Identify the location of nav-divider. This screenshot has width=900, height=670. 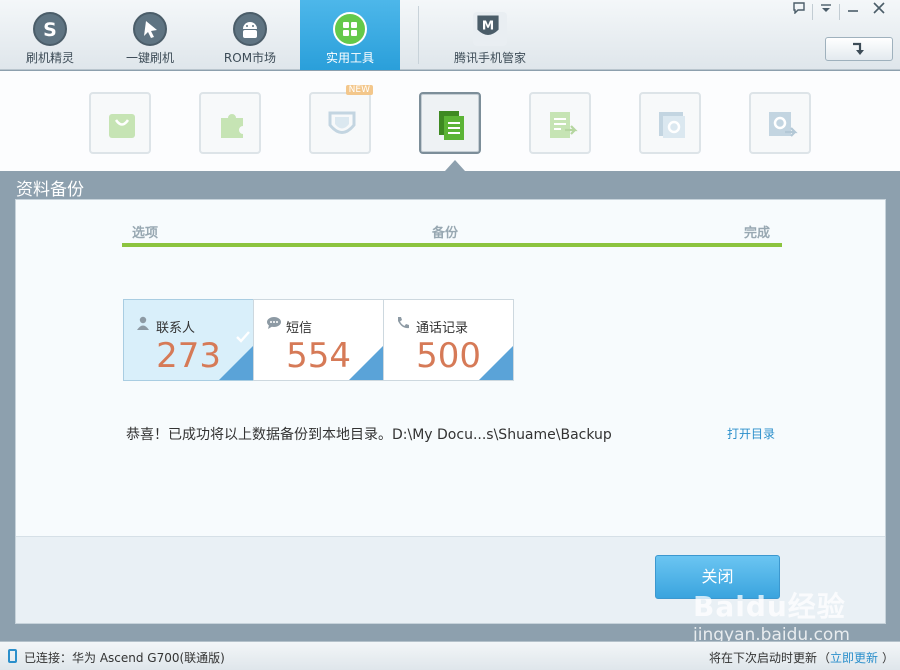
(418, 35).